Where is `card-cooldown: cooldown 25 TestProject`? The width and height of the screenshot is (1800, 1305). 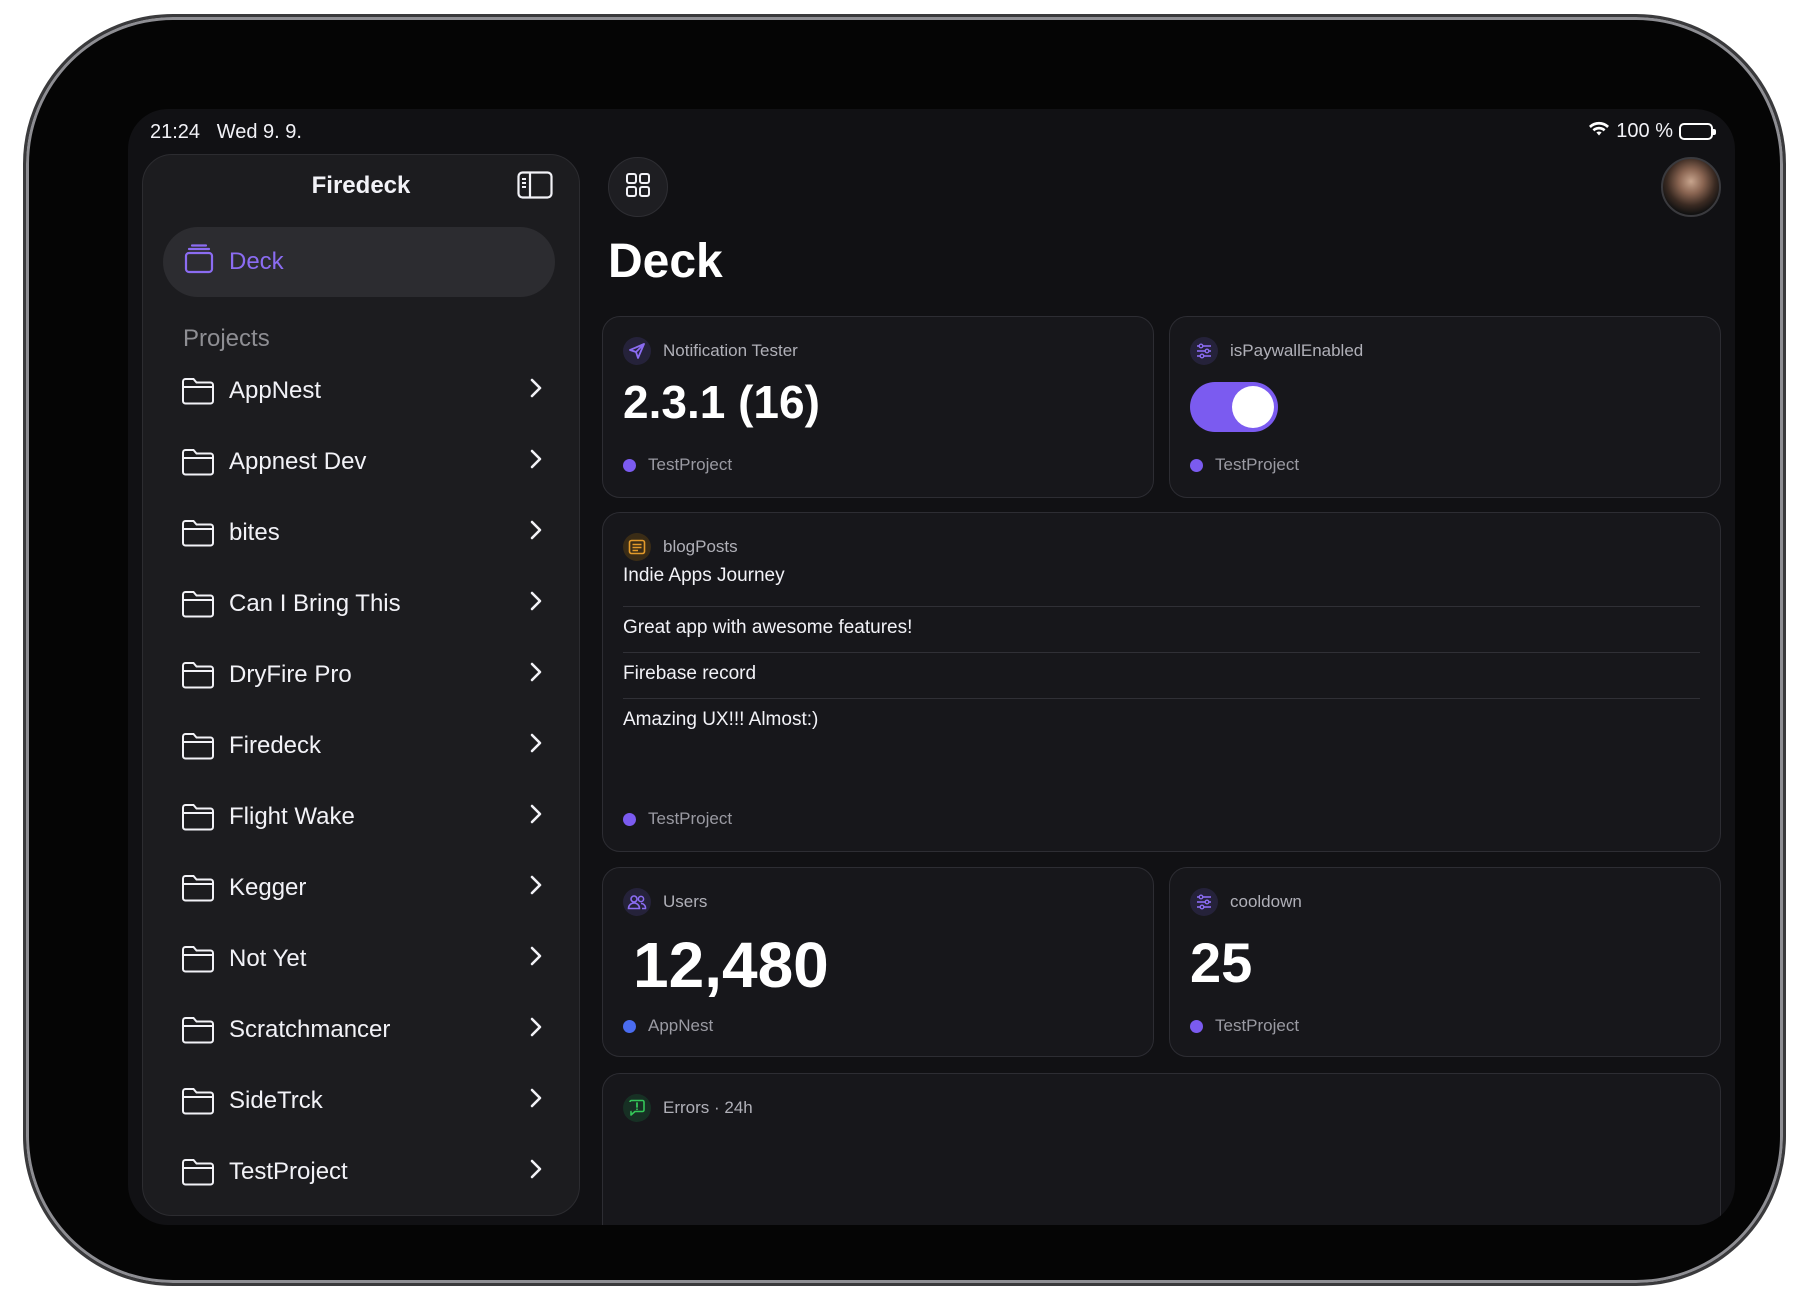
card-cooldown: cooldown 25 TestProject is located at coordinates (1445, 962).